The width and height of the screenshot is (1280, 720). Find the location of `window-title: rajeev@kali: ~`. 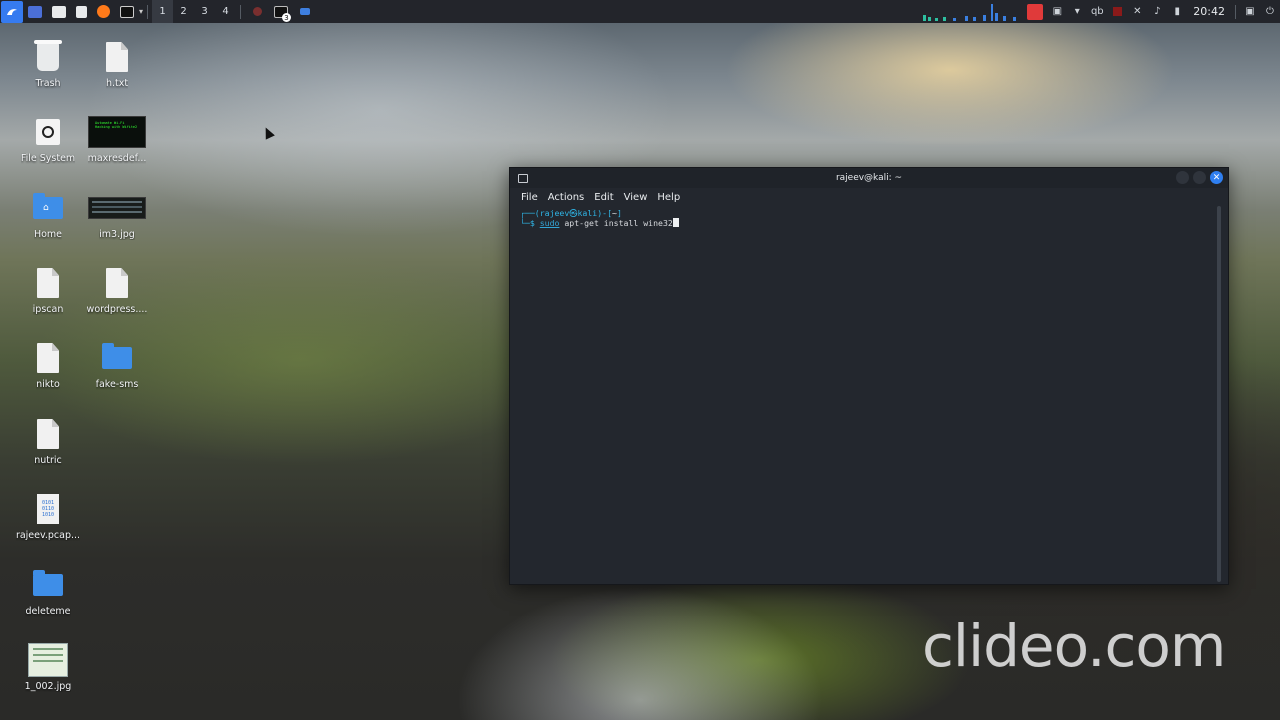

window-title: rajeev@kali: ~ is located at coordinates (869, 178).